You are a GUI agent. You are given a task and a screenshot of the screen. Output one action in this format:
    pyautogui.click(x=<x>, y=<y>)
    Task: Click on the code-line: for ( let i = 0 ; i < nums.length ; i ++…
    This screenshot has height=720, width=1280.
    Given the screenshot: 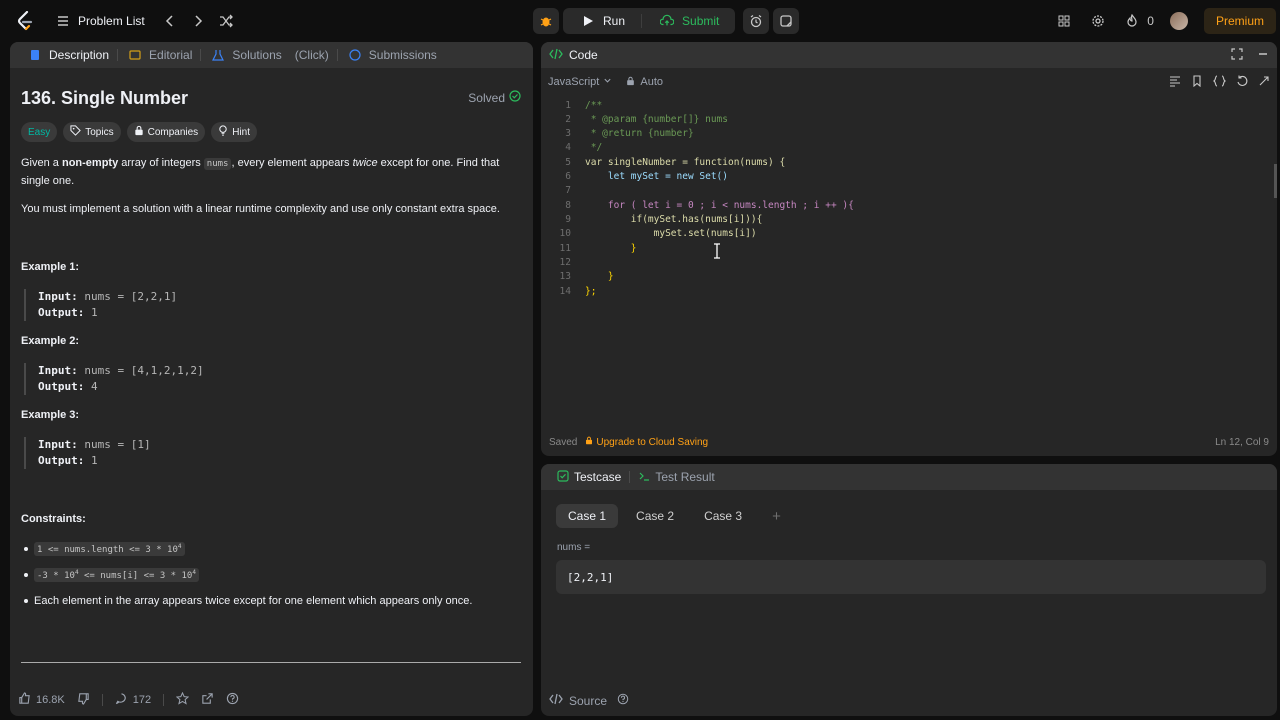 What is the action you would take?
    pyautogui.click(x=719, y=205)
    